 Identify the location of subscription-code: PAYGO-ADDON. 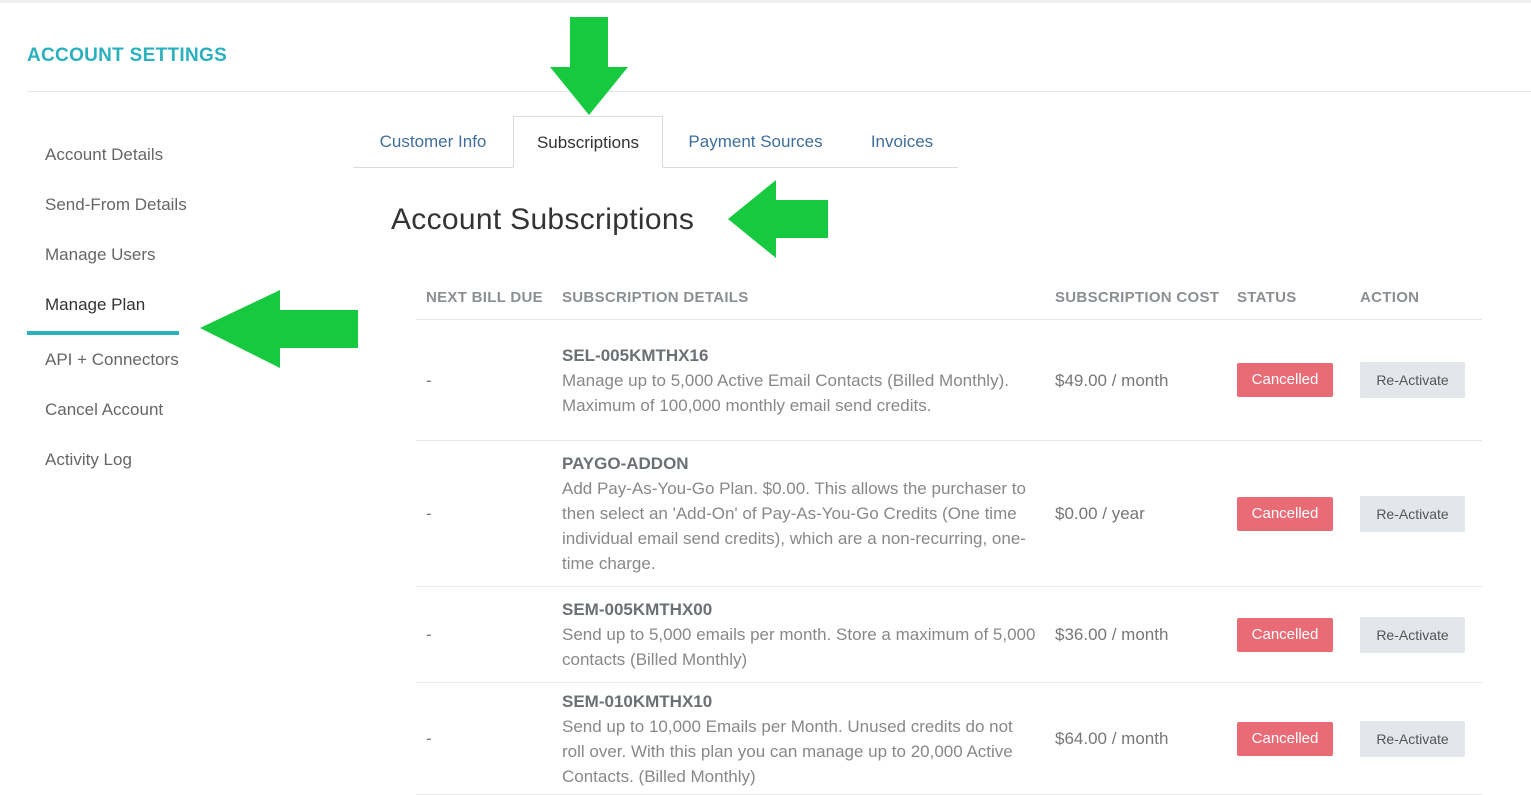
(625, 463).